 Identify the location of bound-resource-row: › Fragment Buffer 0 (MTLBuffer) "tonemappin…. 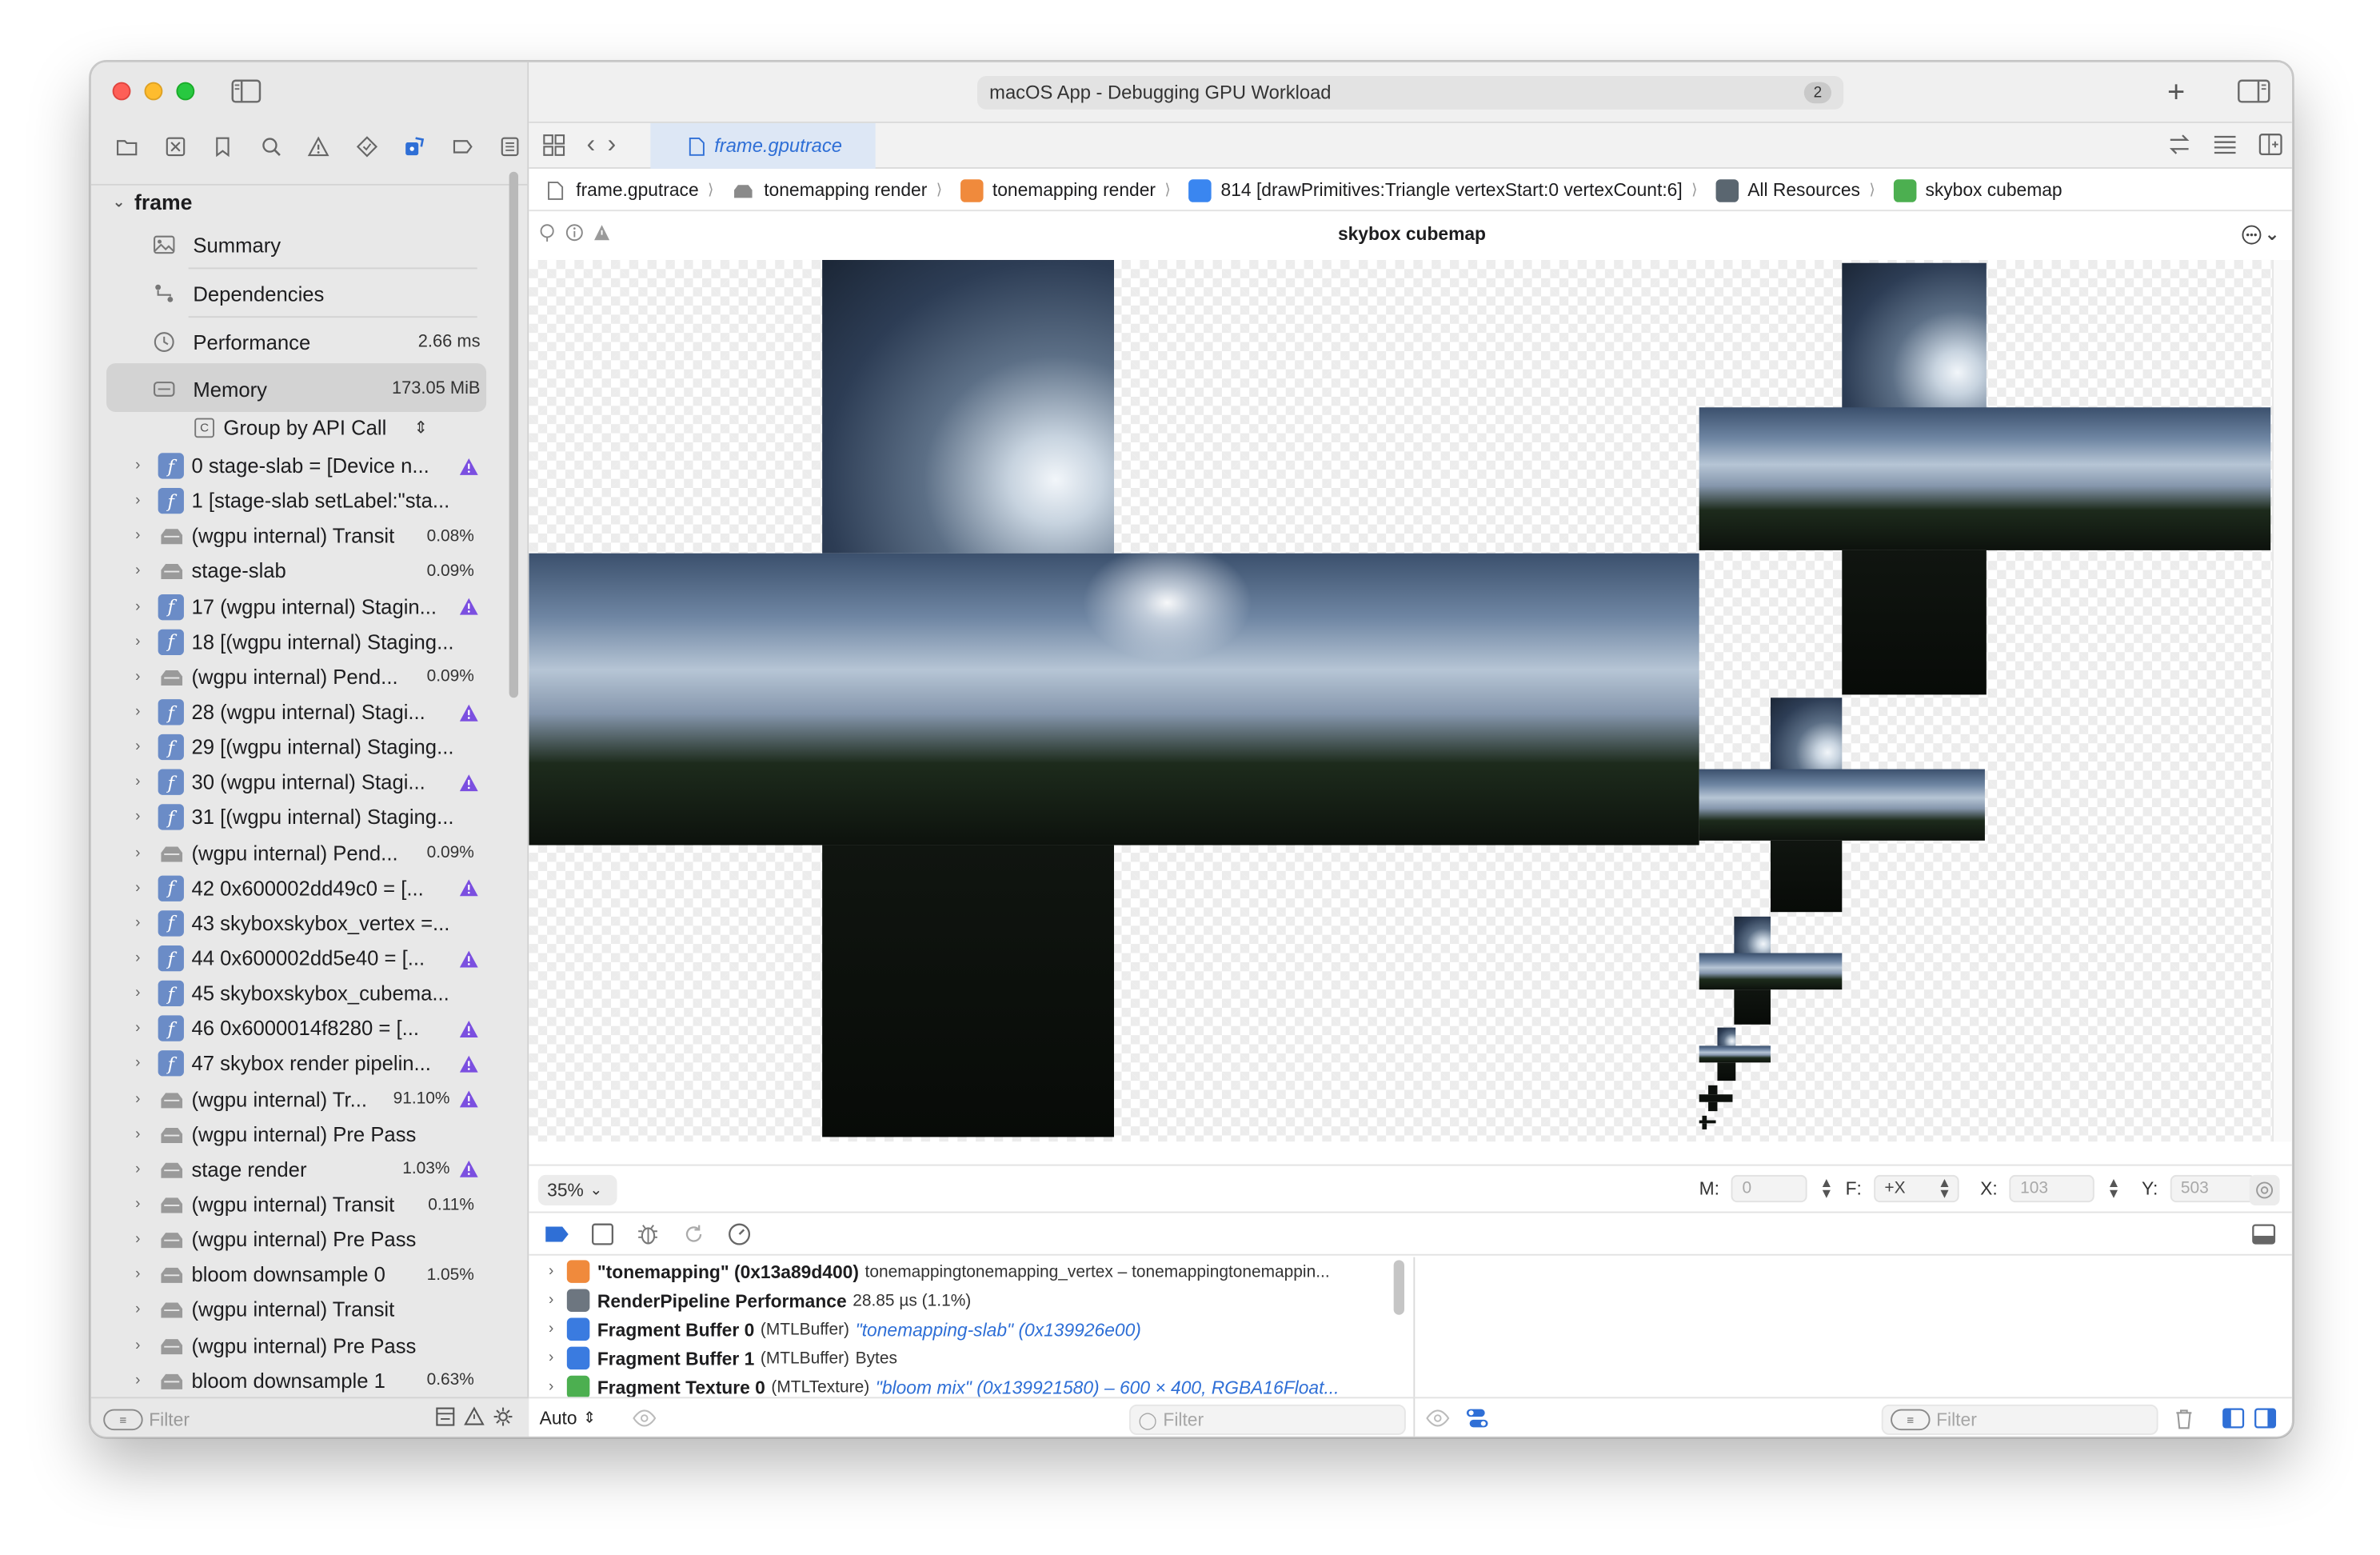
(969, 1330).